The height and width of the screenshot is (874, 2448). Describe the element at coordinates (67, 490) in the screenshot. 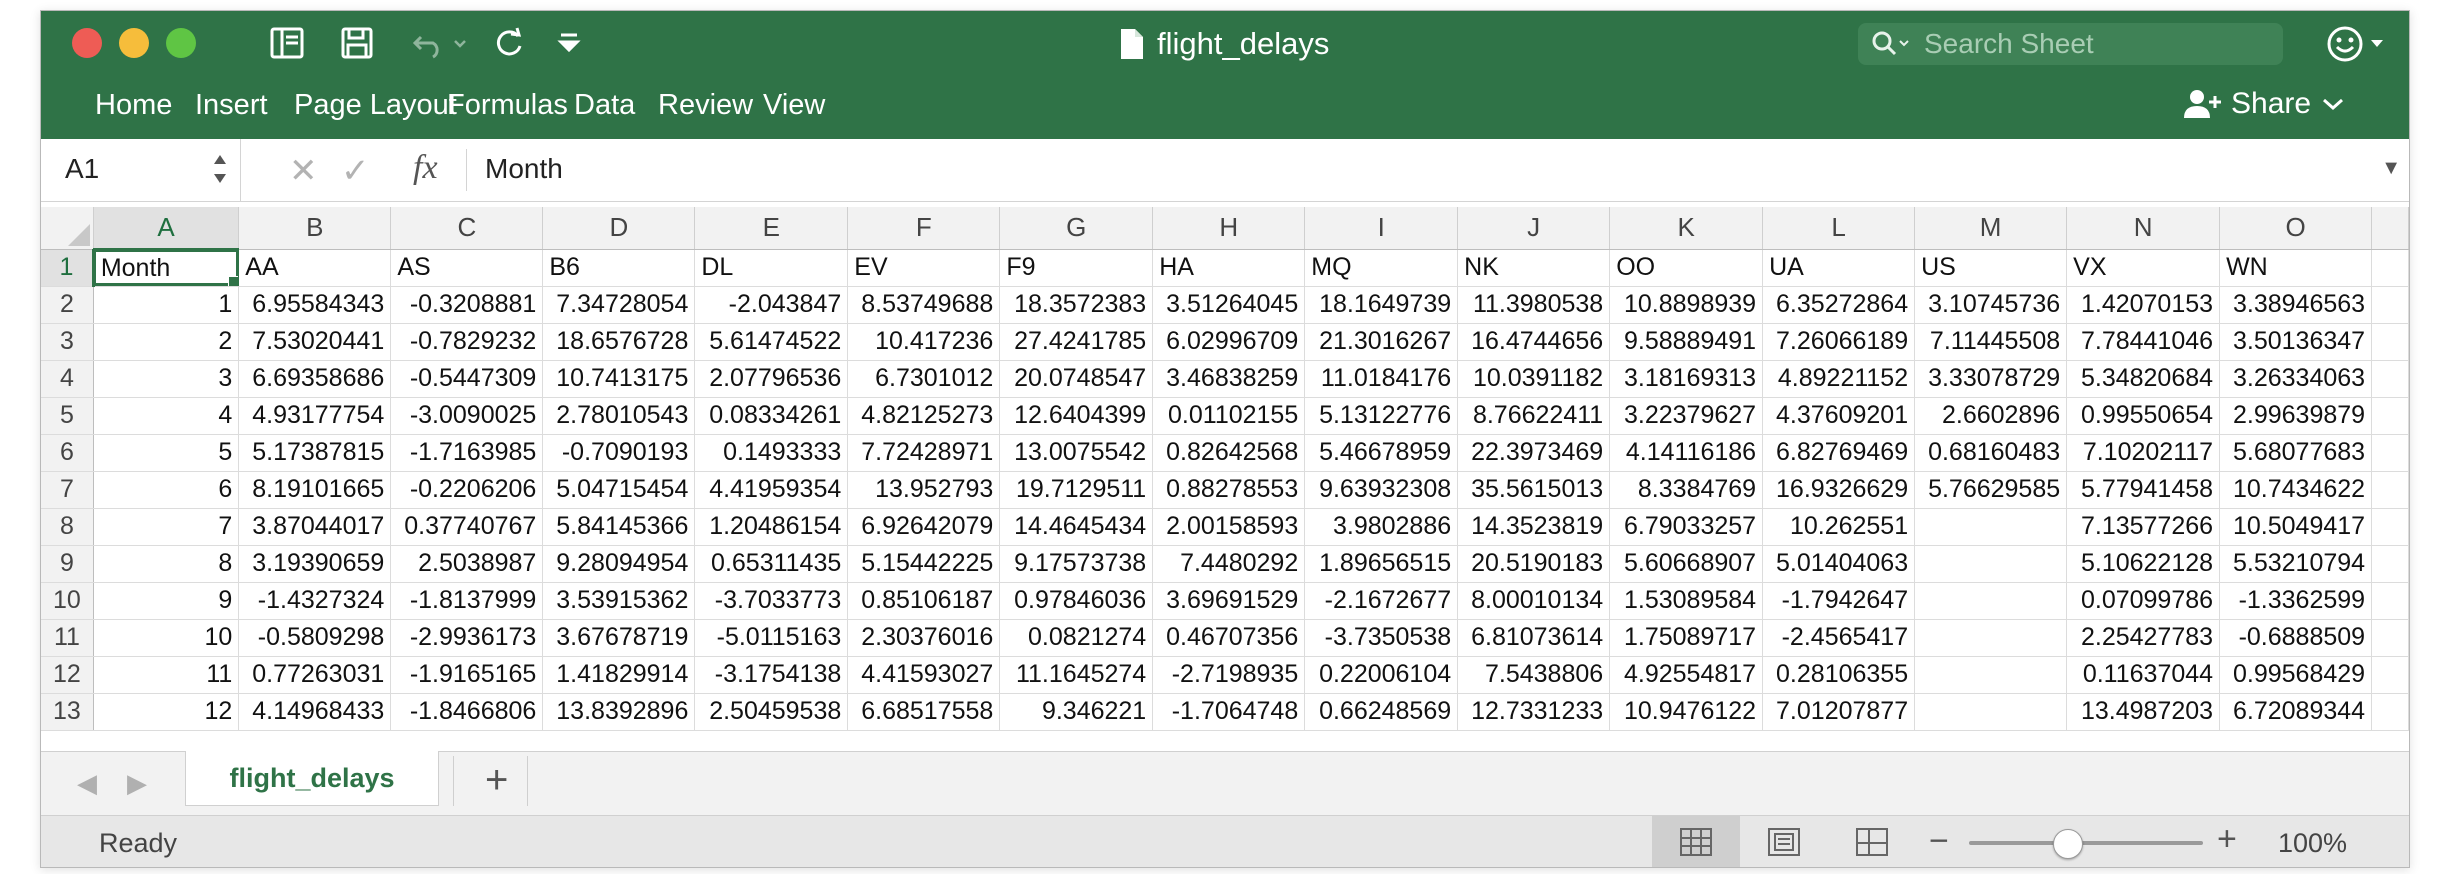

I see `row-header: 7` at that location.